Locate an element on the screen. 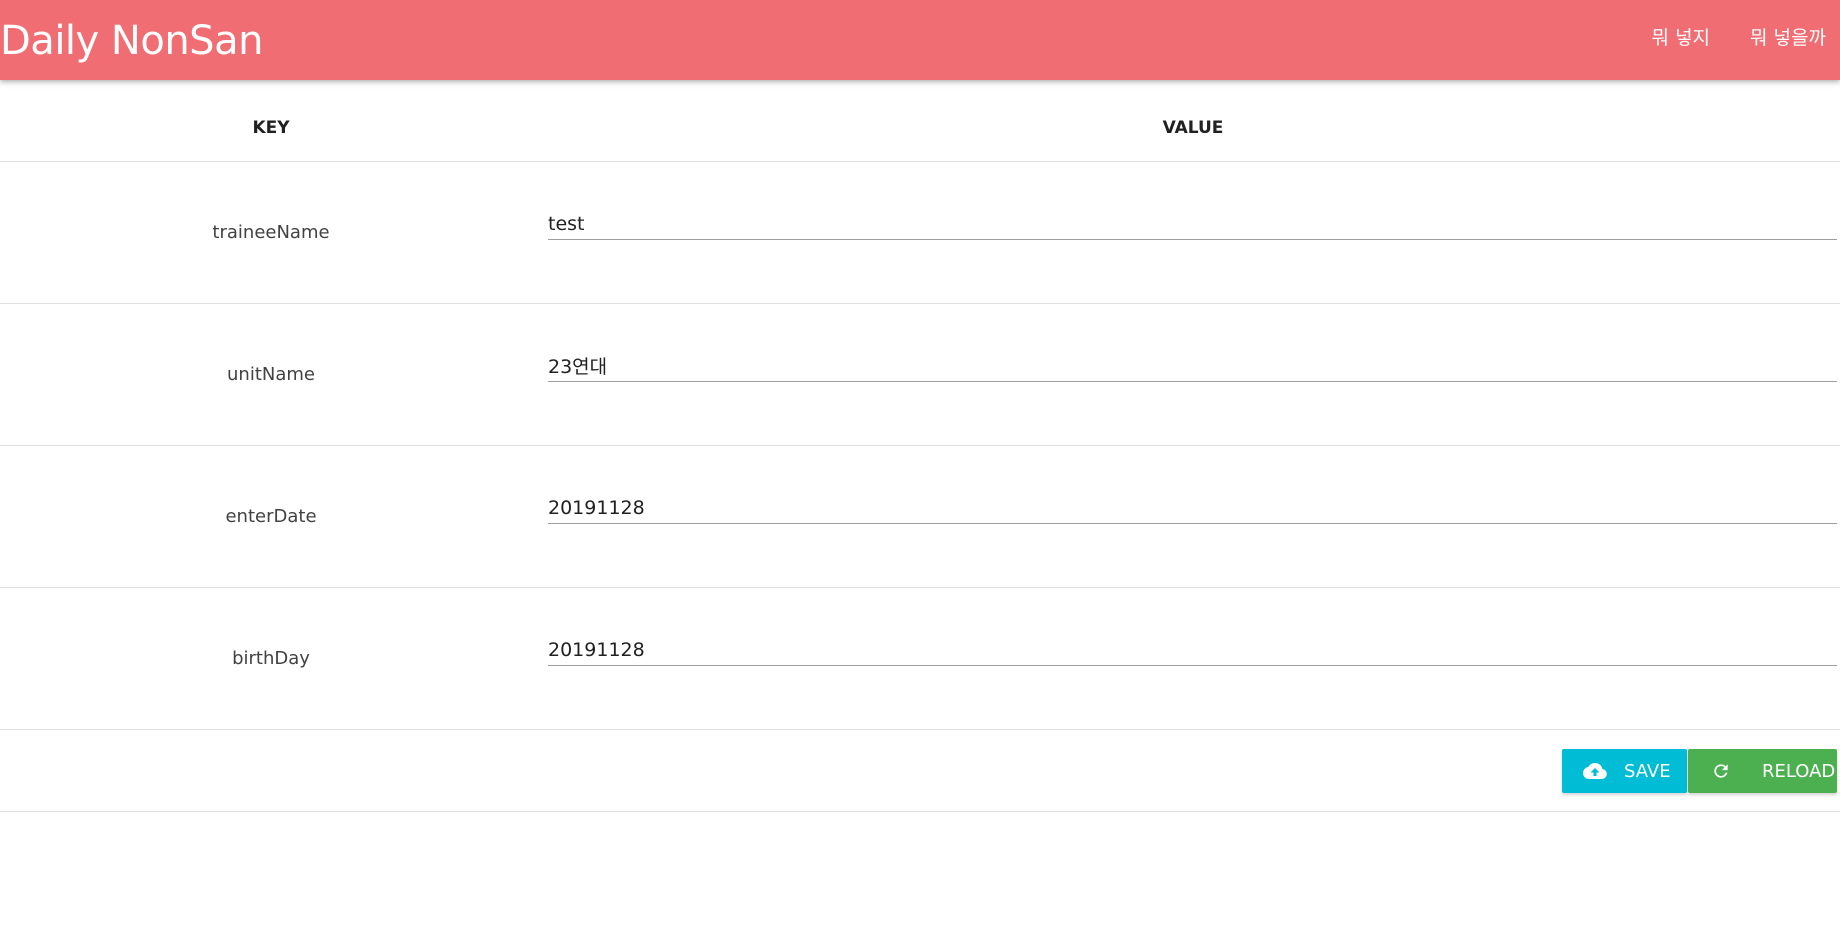 This screenshot has height=950, width=1840. unit-name-input is located at coordinates (1192, 365).